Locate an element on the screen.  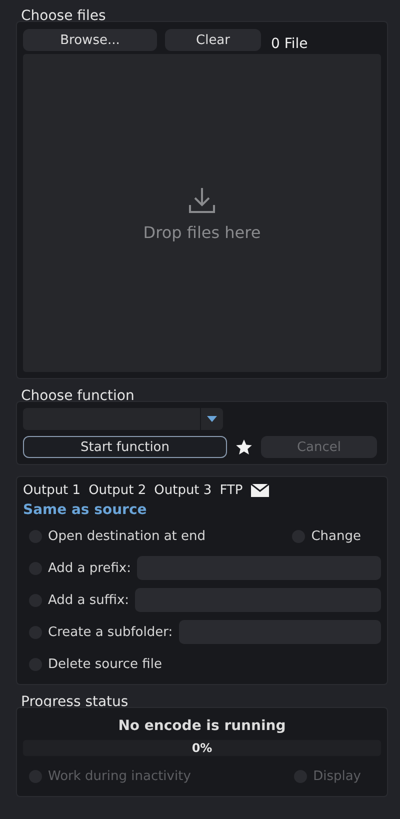
start-function-button: Start function is located at coordinates (125, 447).